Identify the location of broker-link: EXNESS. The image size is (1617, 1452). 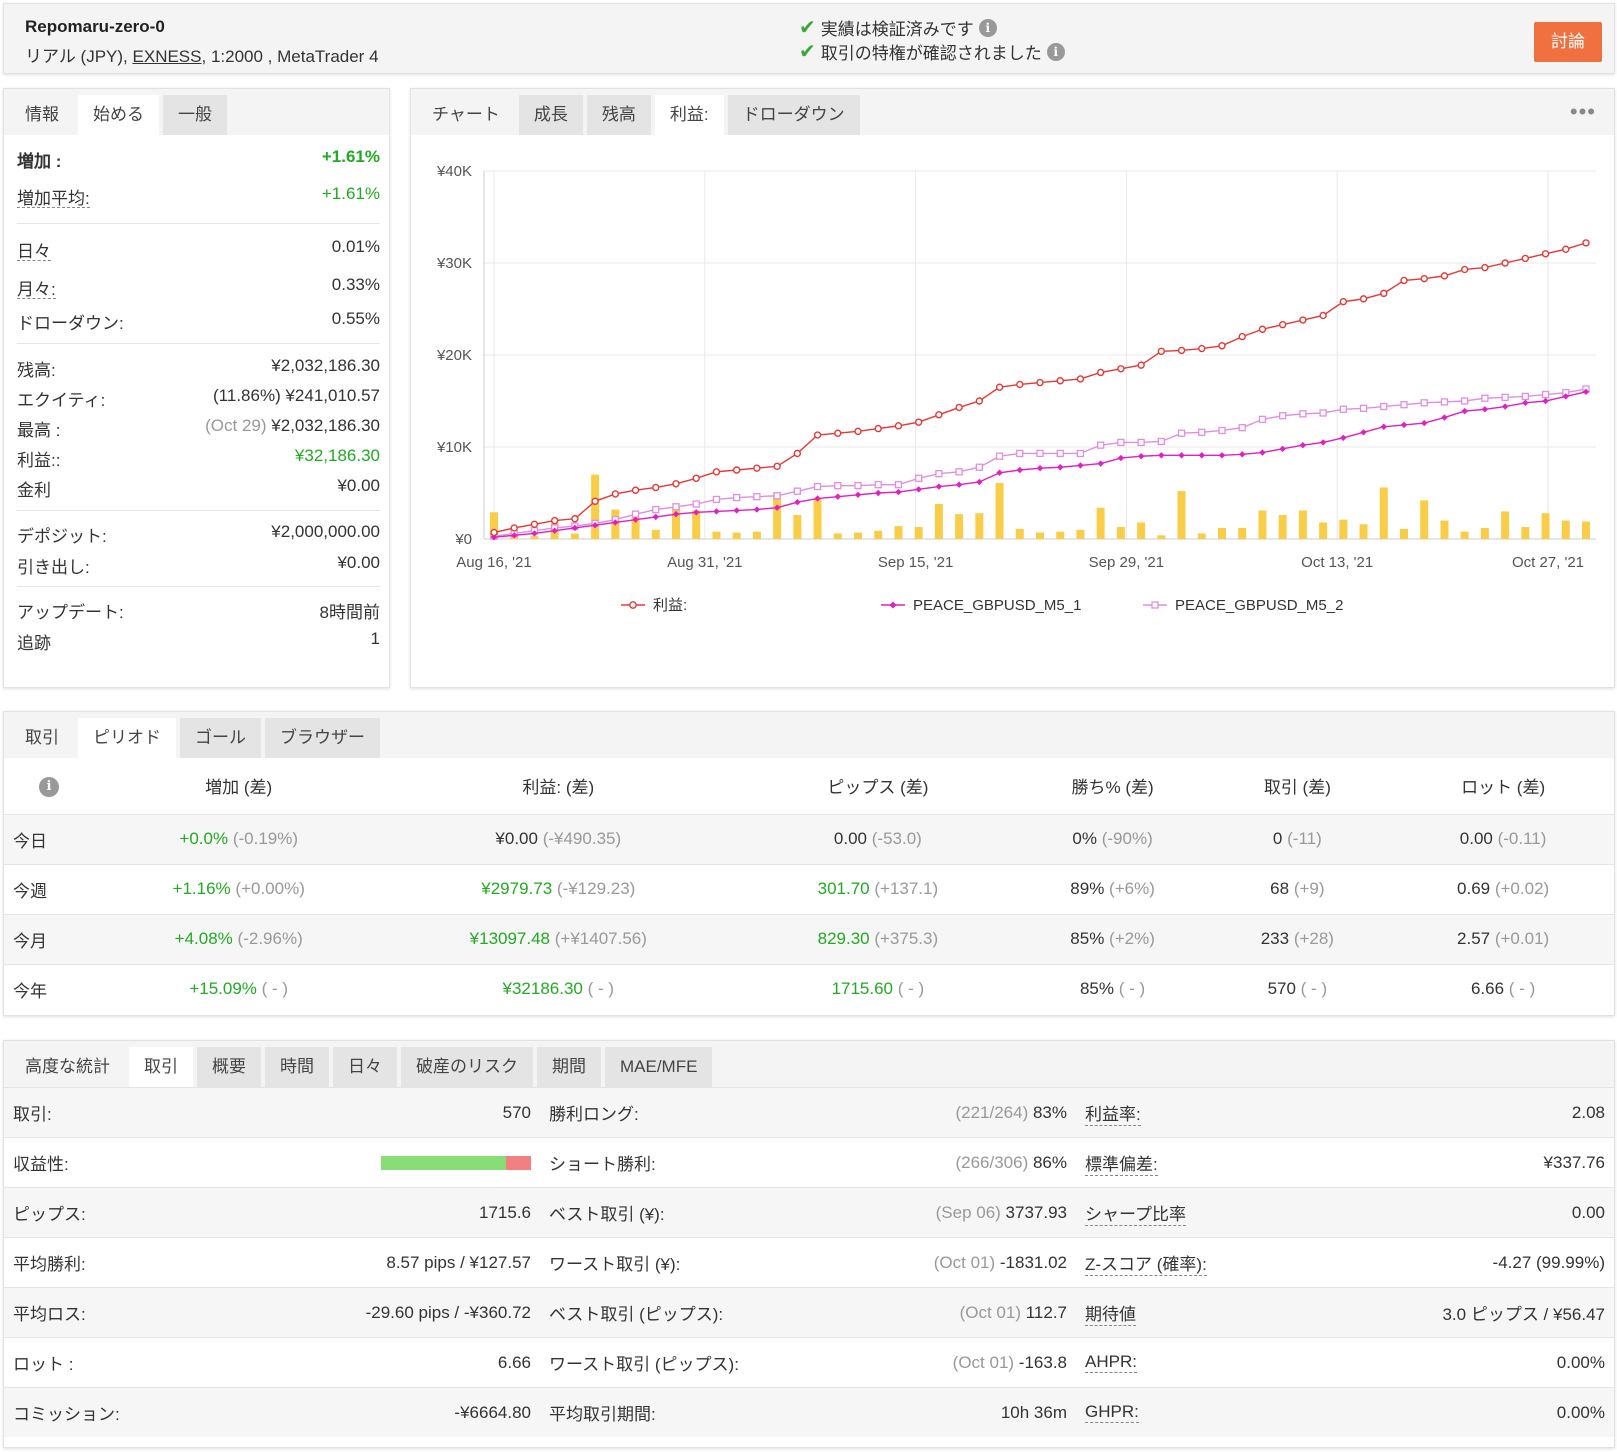
(167, 56).